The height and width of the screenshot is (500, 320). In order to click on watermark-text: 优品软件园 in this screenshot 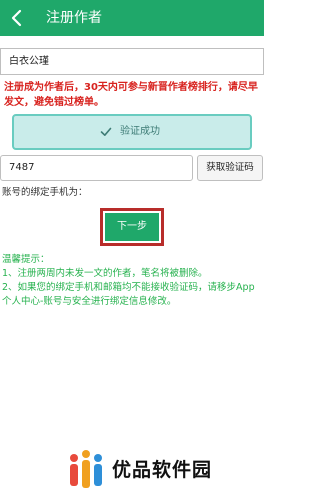, I will do `click(162, 470)`.